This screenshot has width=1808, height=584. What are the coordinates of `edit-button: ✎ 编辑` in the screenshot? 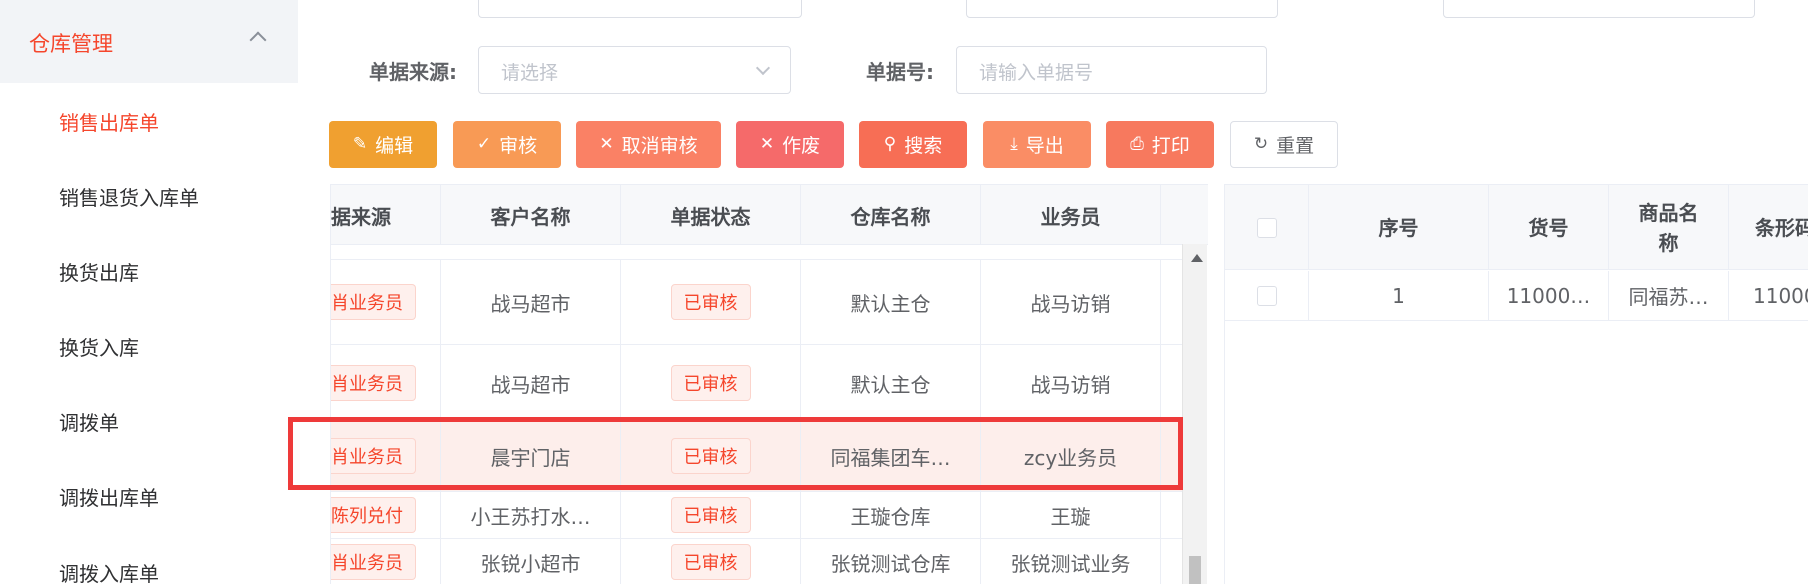 It's located at (383, 144).